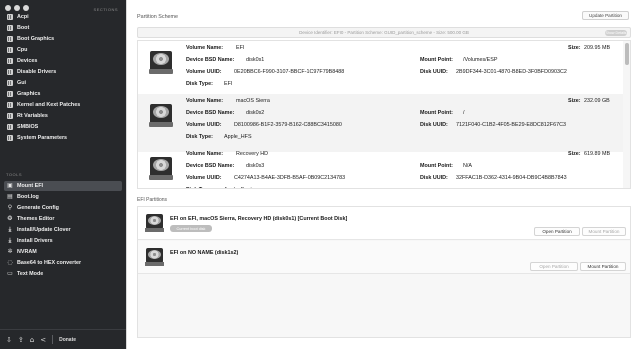  Describe the element at coordinates (616, 33) in the screenshot. I see `show-details-button: Show Details` at that location.